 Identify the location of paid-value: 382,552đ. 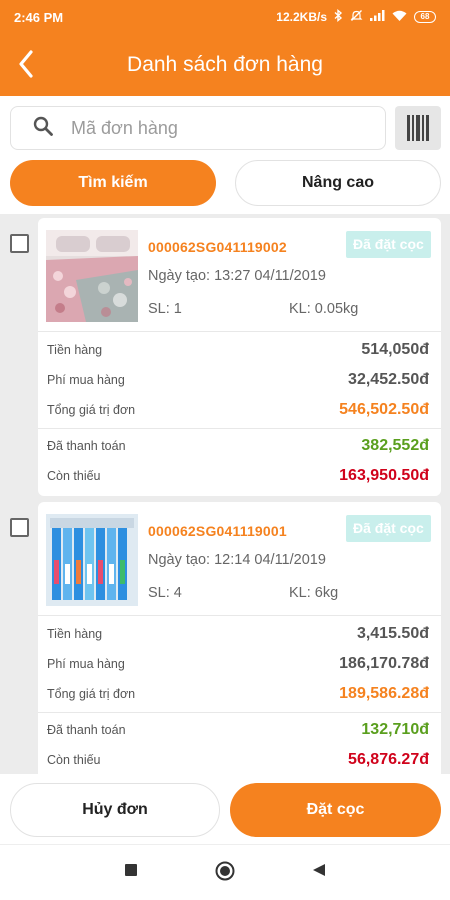
(395, 445).